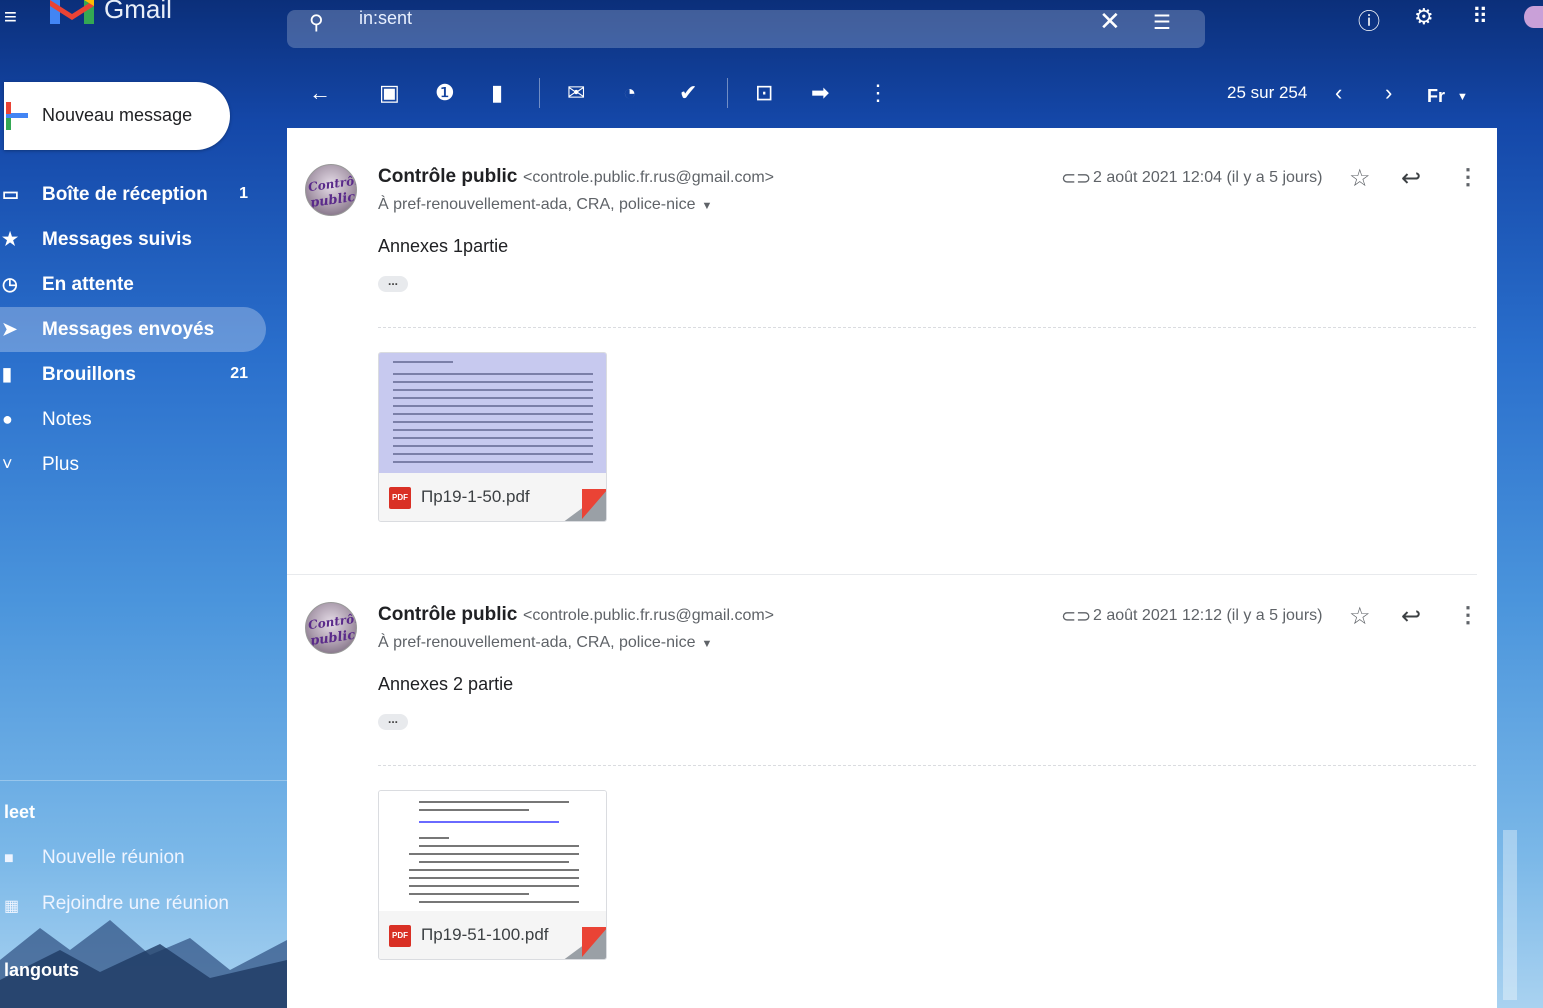 This screenshot has height=1008, width=1543. What do you see at coordinates (10, 329) in the screenshot?
I see `send-icon: ➤` at bounding box center [10, 329].